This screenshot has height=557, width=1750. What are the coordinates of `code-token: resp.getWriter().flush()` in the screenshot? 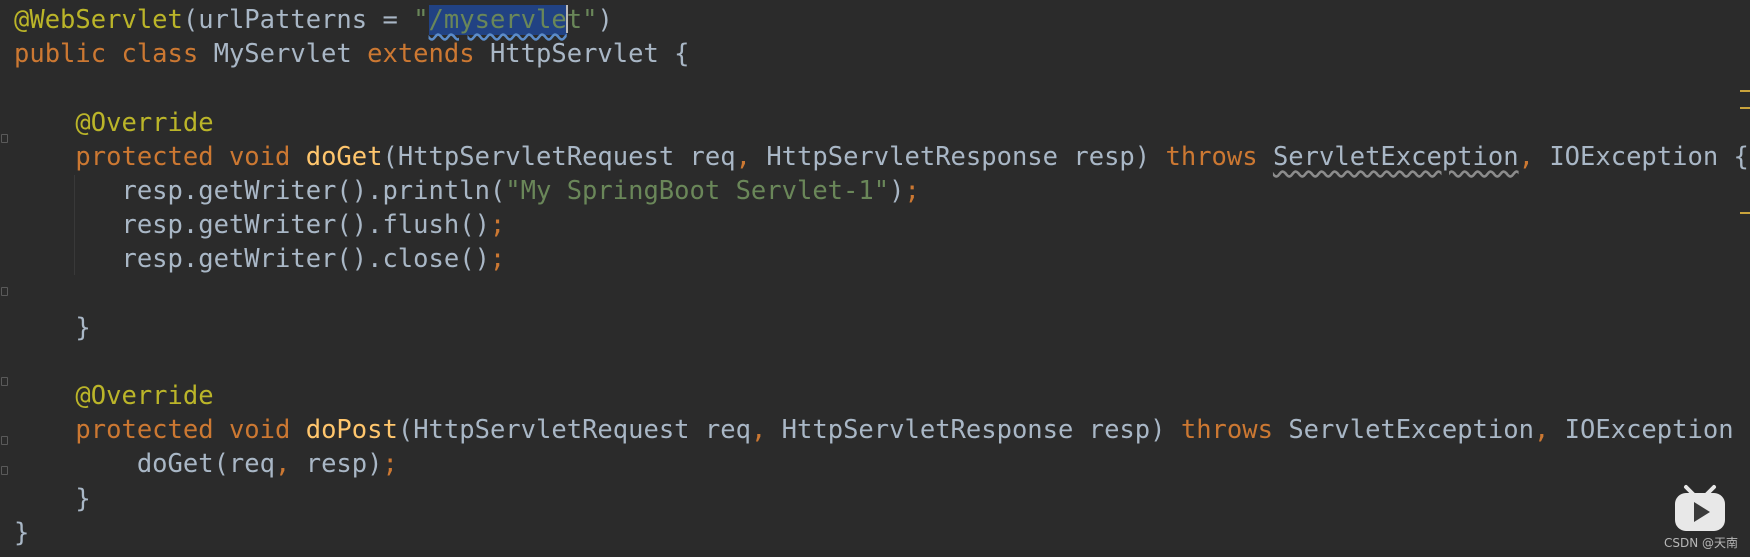 It's located at (252, 225).